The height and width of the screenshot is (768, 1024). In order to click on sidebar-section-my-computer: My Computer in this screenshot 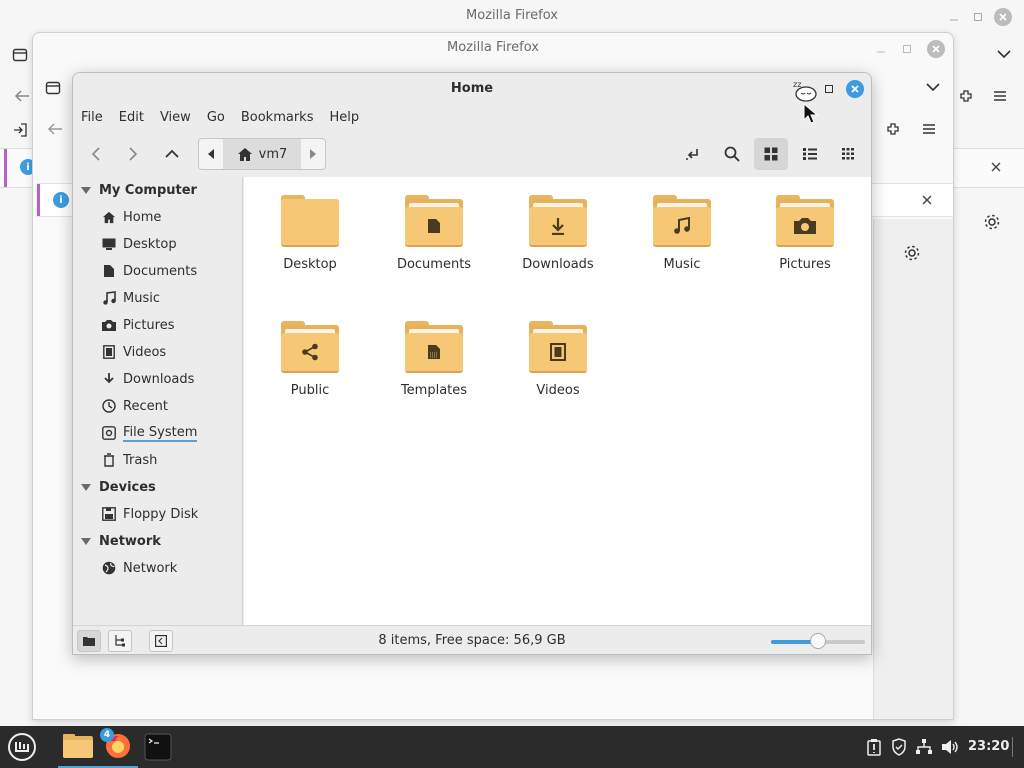, I will do `click(139, 190)`.